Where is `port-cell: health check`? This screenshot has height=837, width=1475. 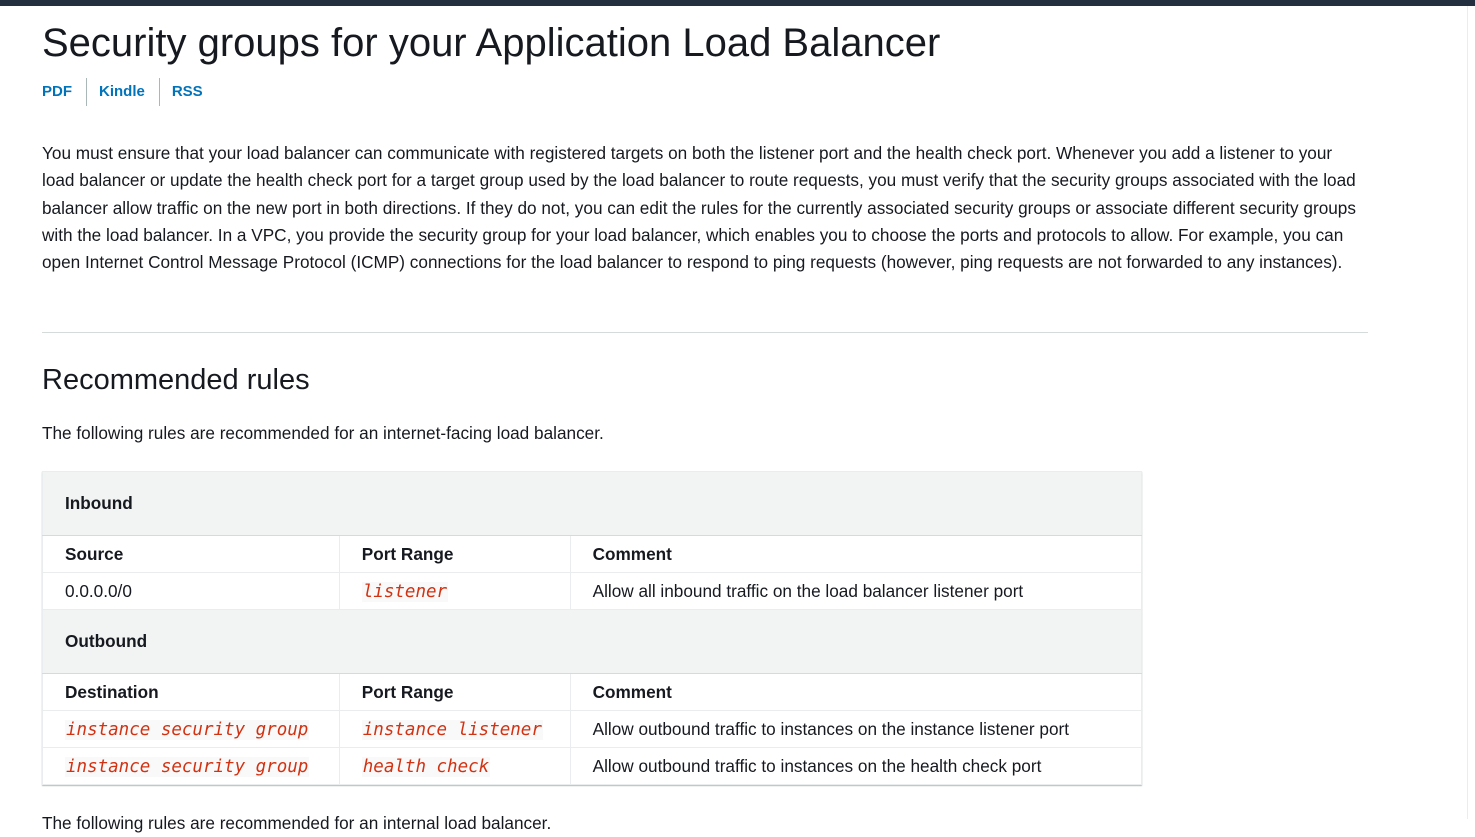
port-cell: health check is located at coordinates (454, 766).